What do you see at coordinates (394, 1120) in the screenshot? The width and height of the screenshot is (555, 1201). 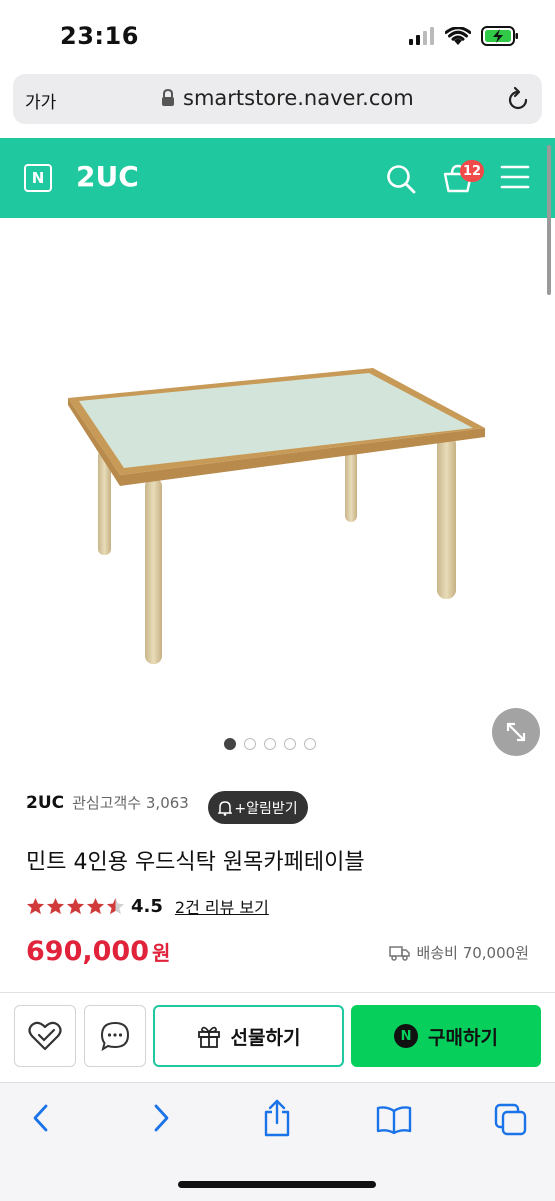 I see `bookmarks-icon` at bounding box center [394, 1120].